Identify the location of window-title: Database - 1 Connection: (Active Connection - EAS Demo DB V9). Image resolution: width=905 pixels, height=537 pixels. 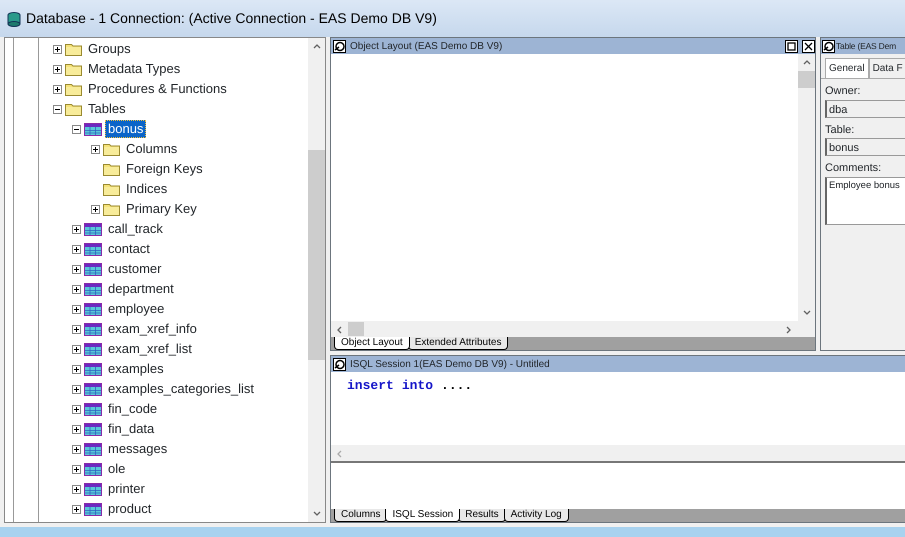
(231, 18).